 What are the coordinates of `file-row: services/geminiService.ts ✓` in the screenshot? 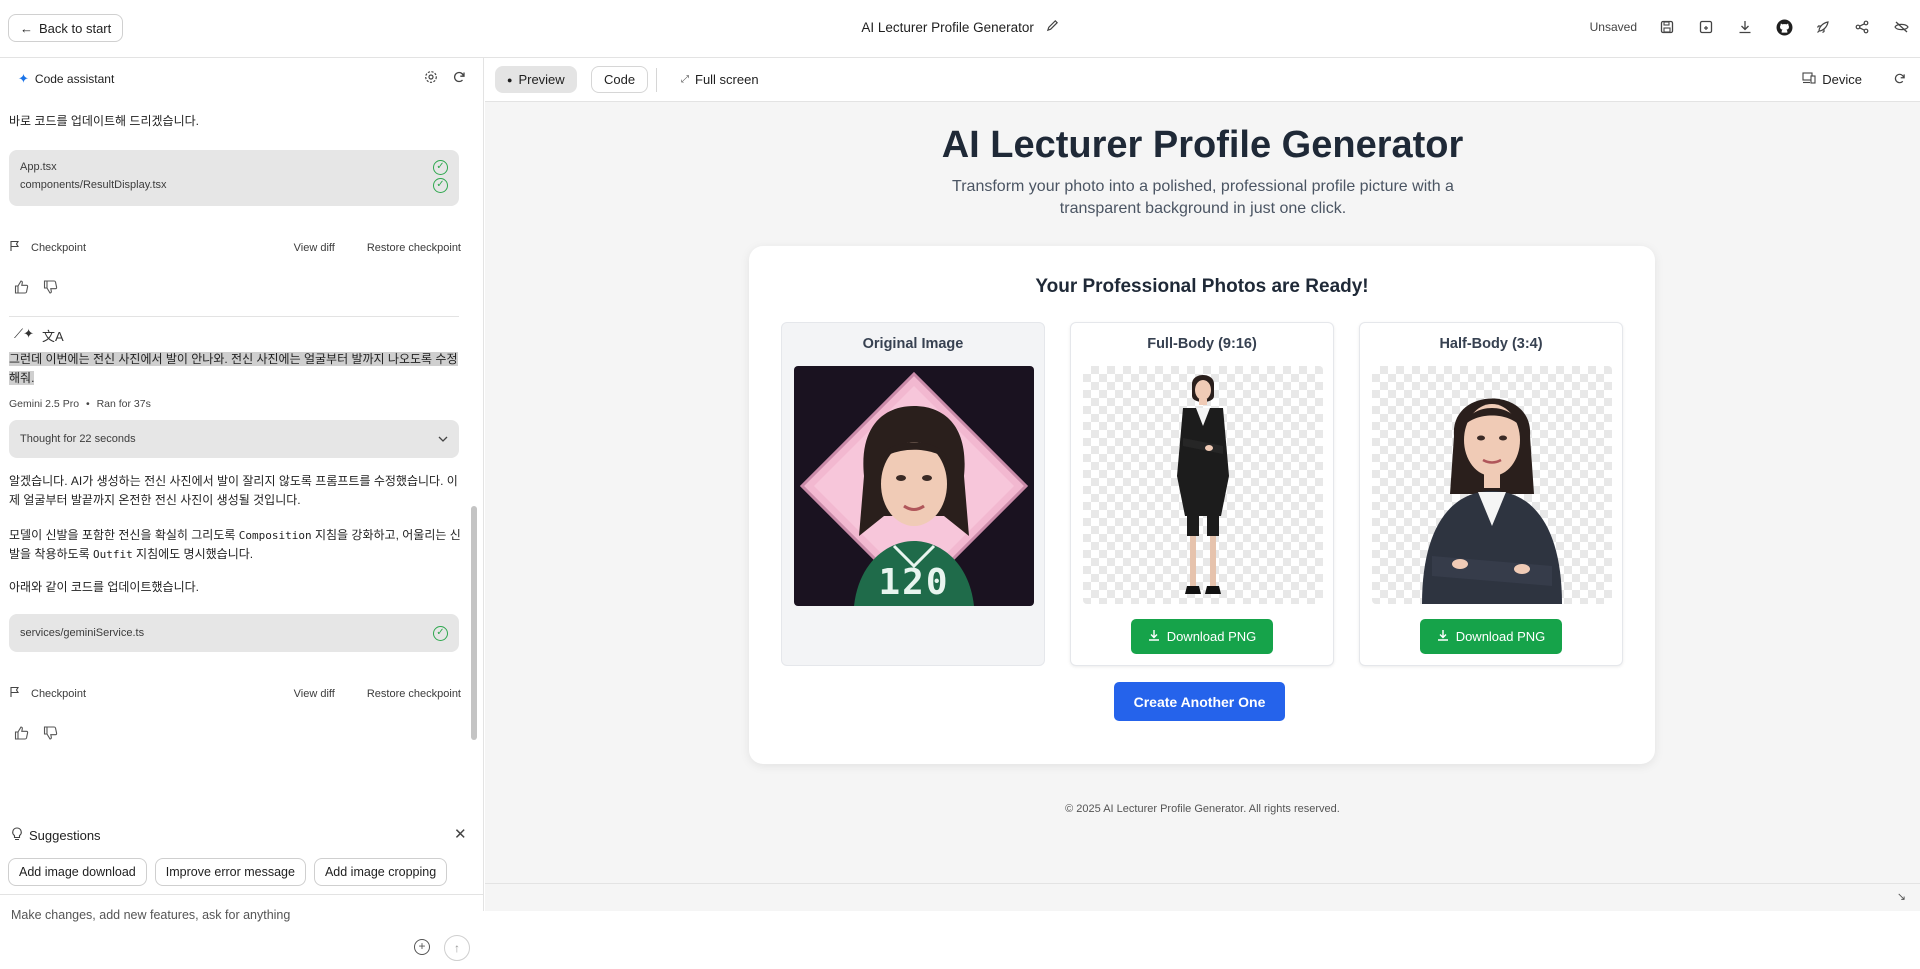 It's located at (234, 633).